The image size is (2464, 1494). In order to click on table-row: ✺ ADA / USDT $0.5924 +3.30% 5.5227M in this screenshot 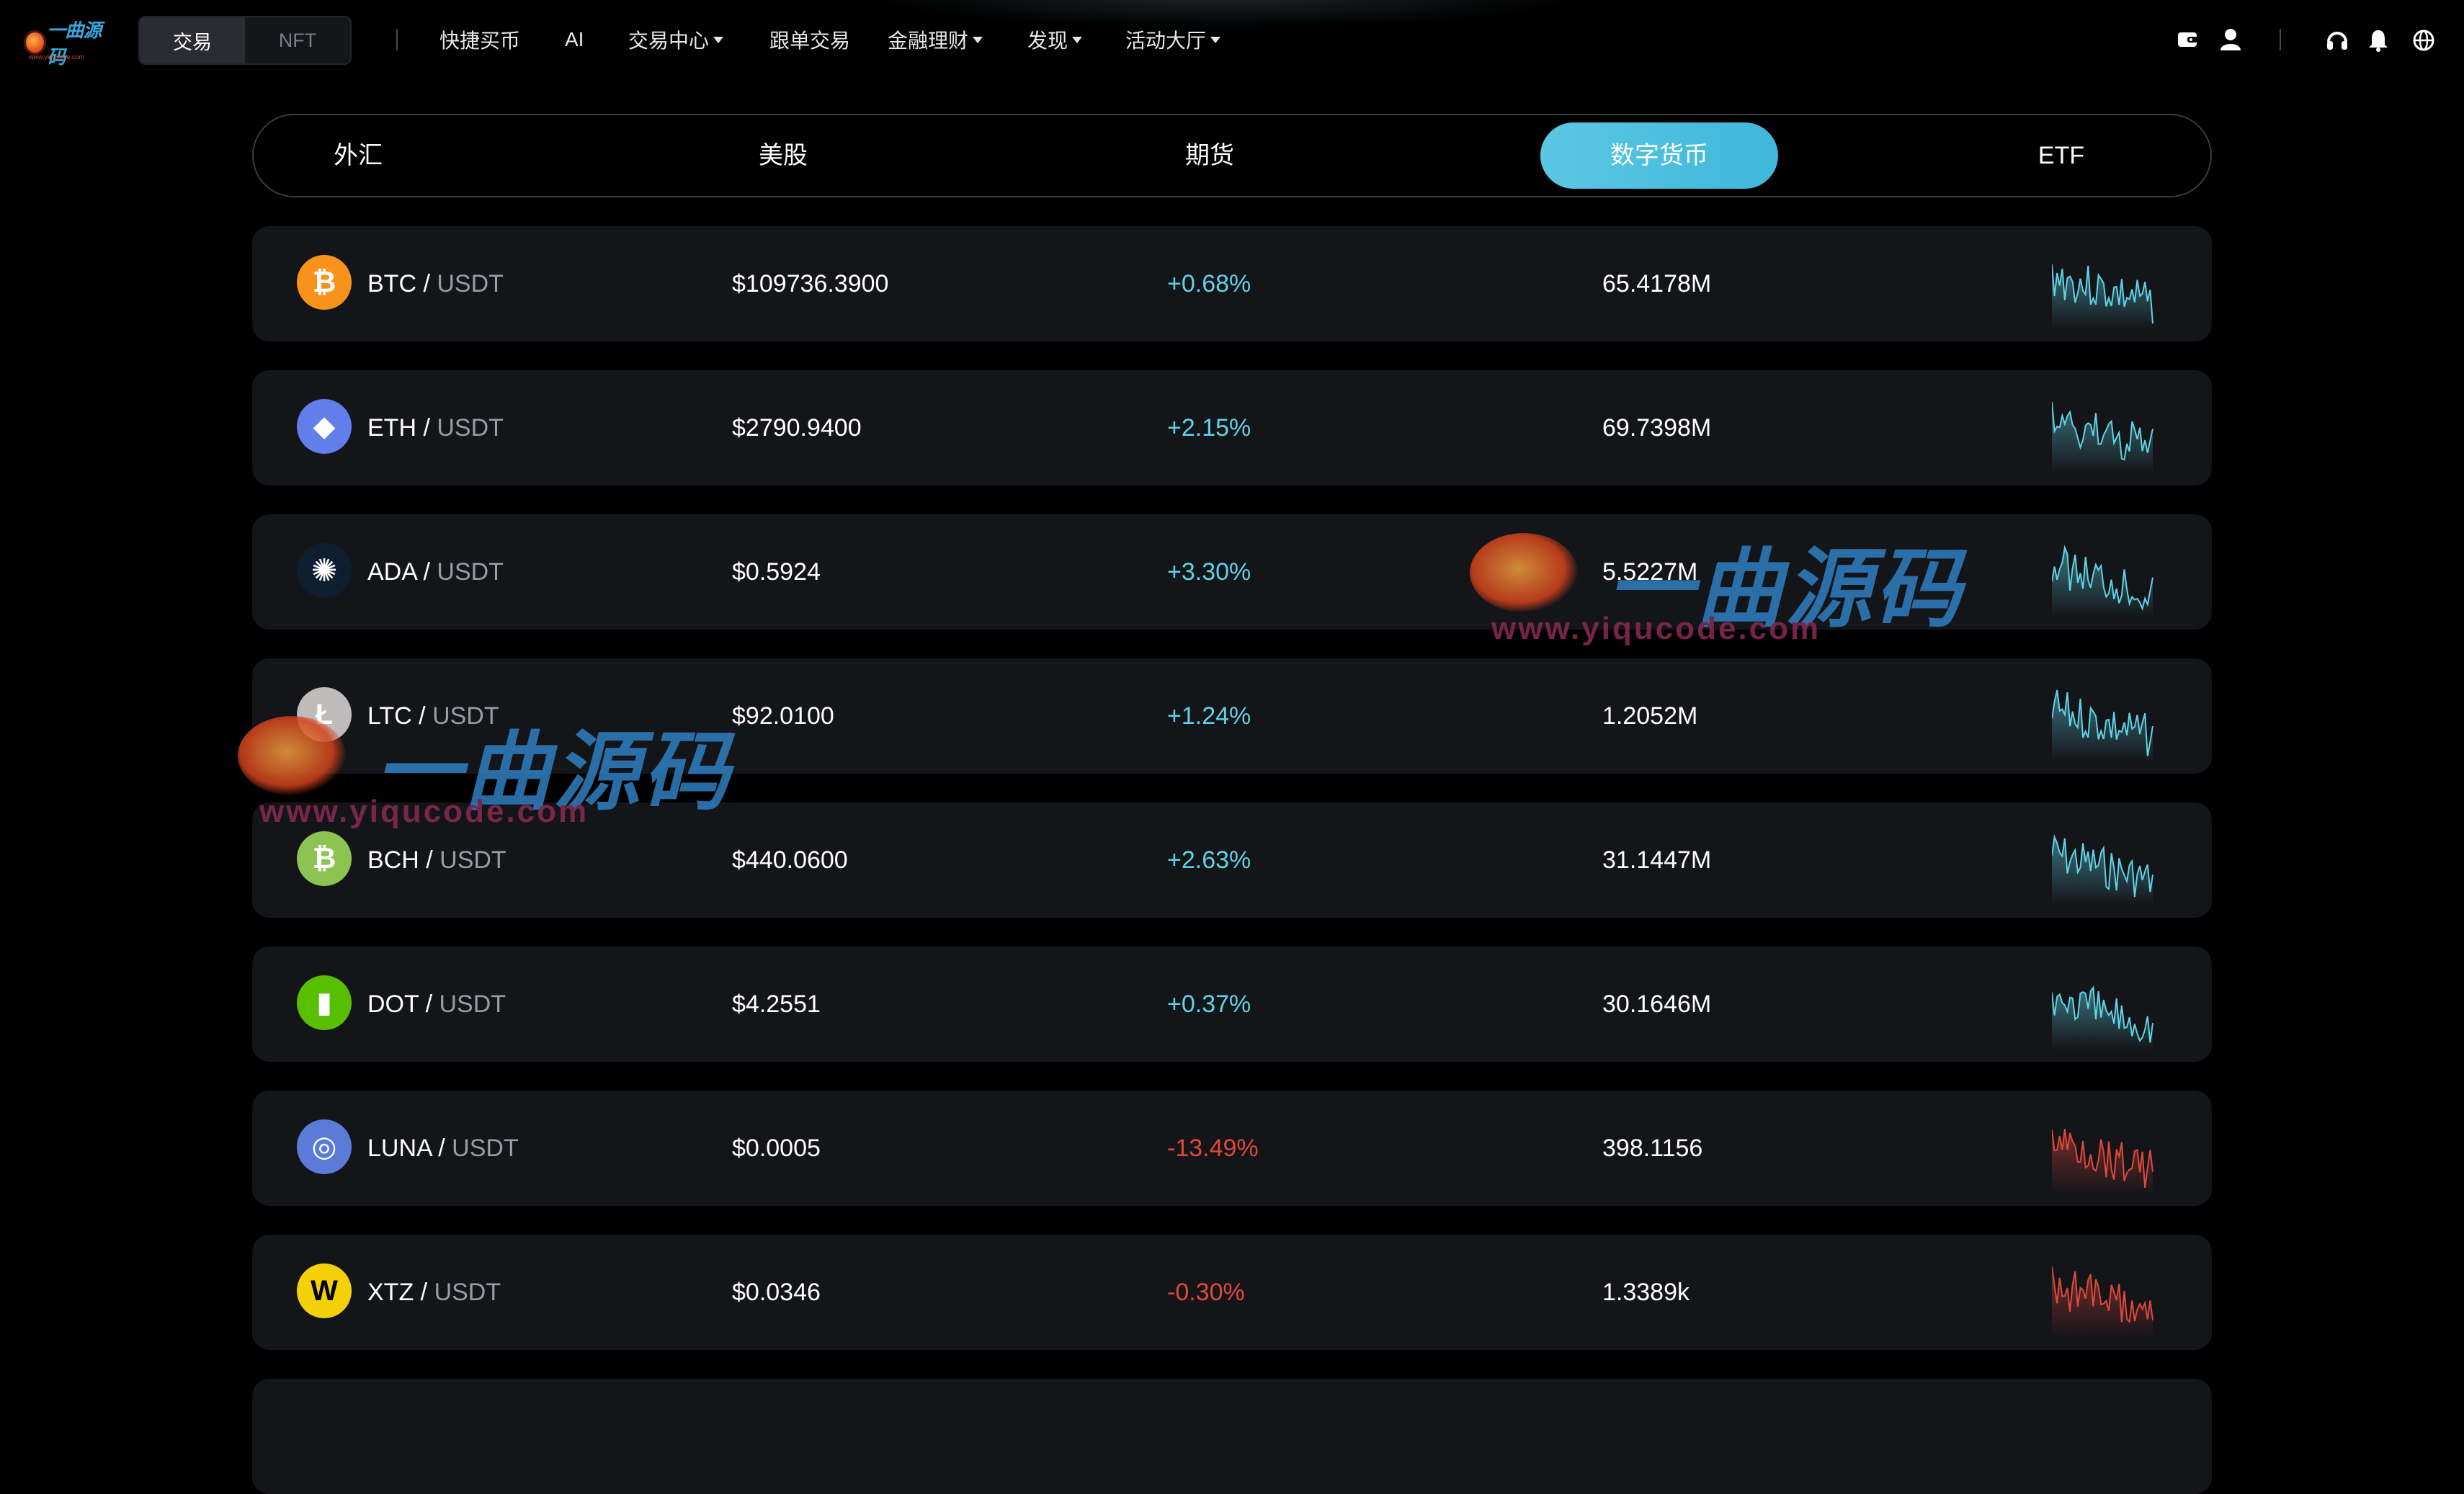, I will do `click(1232, 572)`.